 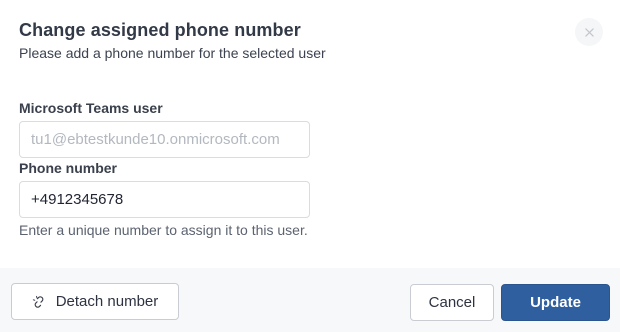 I want to click on close-button, so click(x=589, y=32).